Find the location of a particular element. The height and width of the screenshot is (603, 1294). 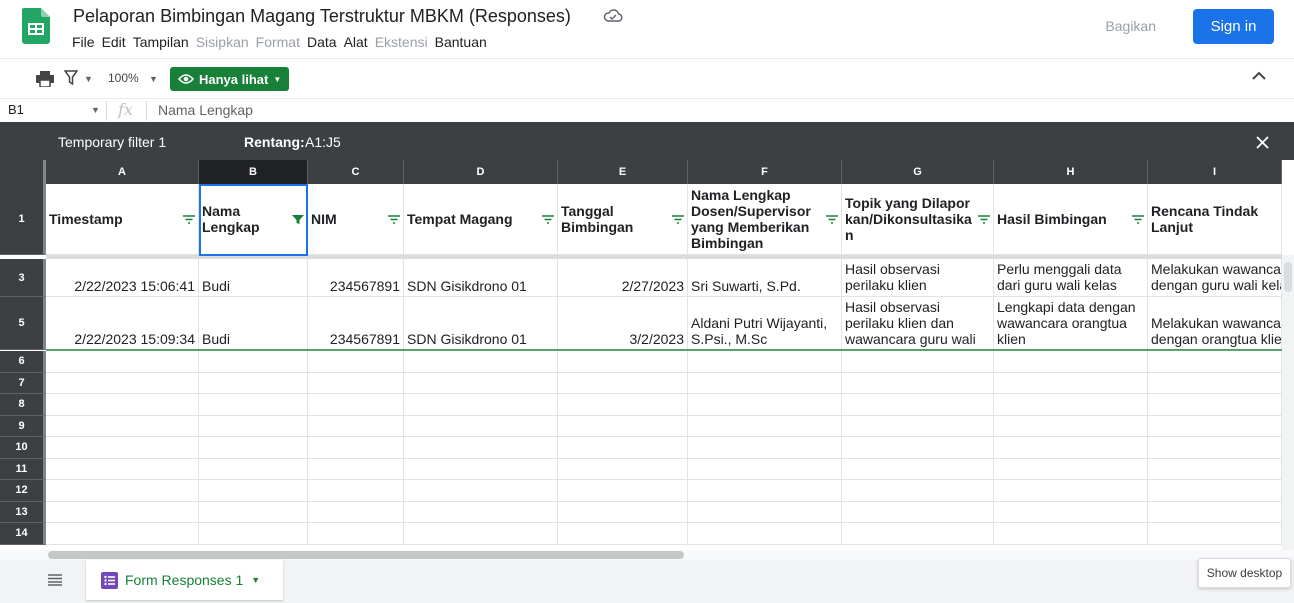

header-cell: Nama Lengkap is located at coordinates (253, 219).